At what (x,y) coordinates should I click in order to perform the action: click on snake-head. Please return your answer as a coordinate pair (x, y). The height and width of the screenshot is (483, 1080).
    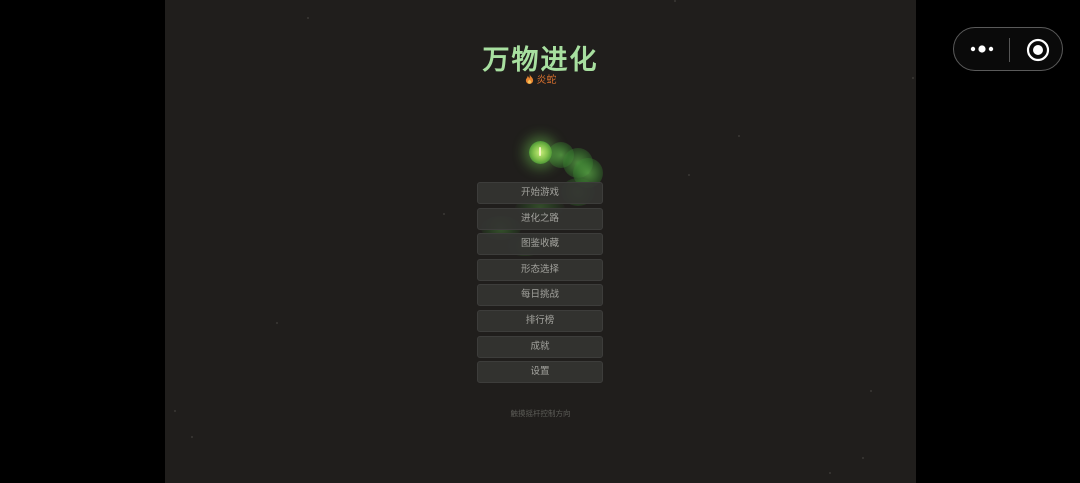
    Looking at the image, I should click on (540, 152).